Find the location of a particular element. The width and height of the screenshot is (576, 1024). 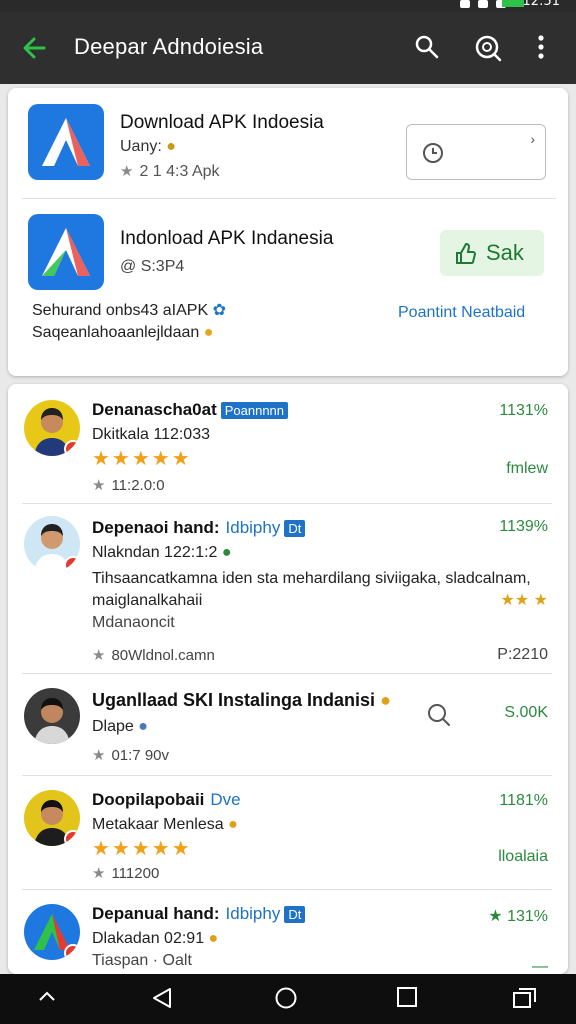

review-stars-small: ★★ ★ is located at coordinates (524, 600).